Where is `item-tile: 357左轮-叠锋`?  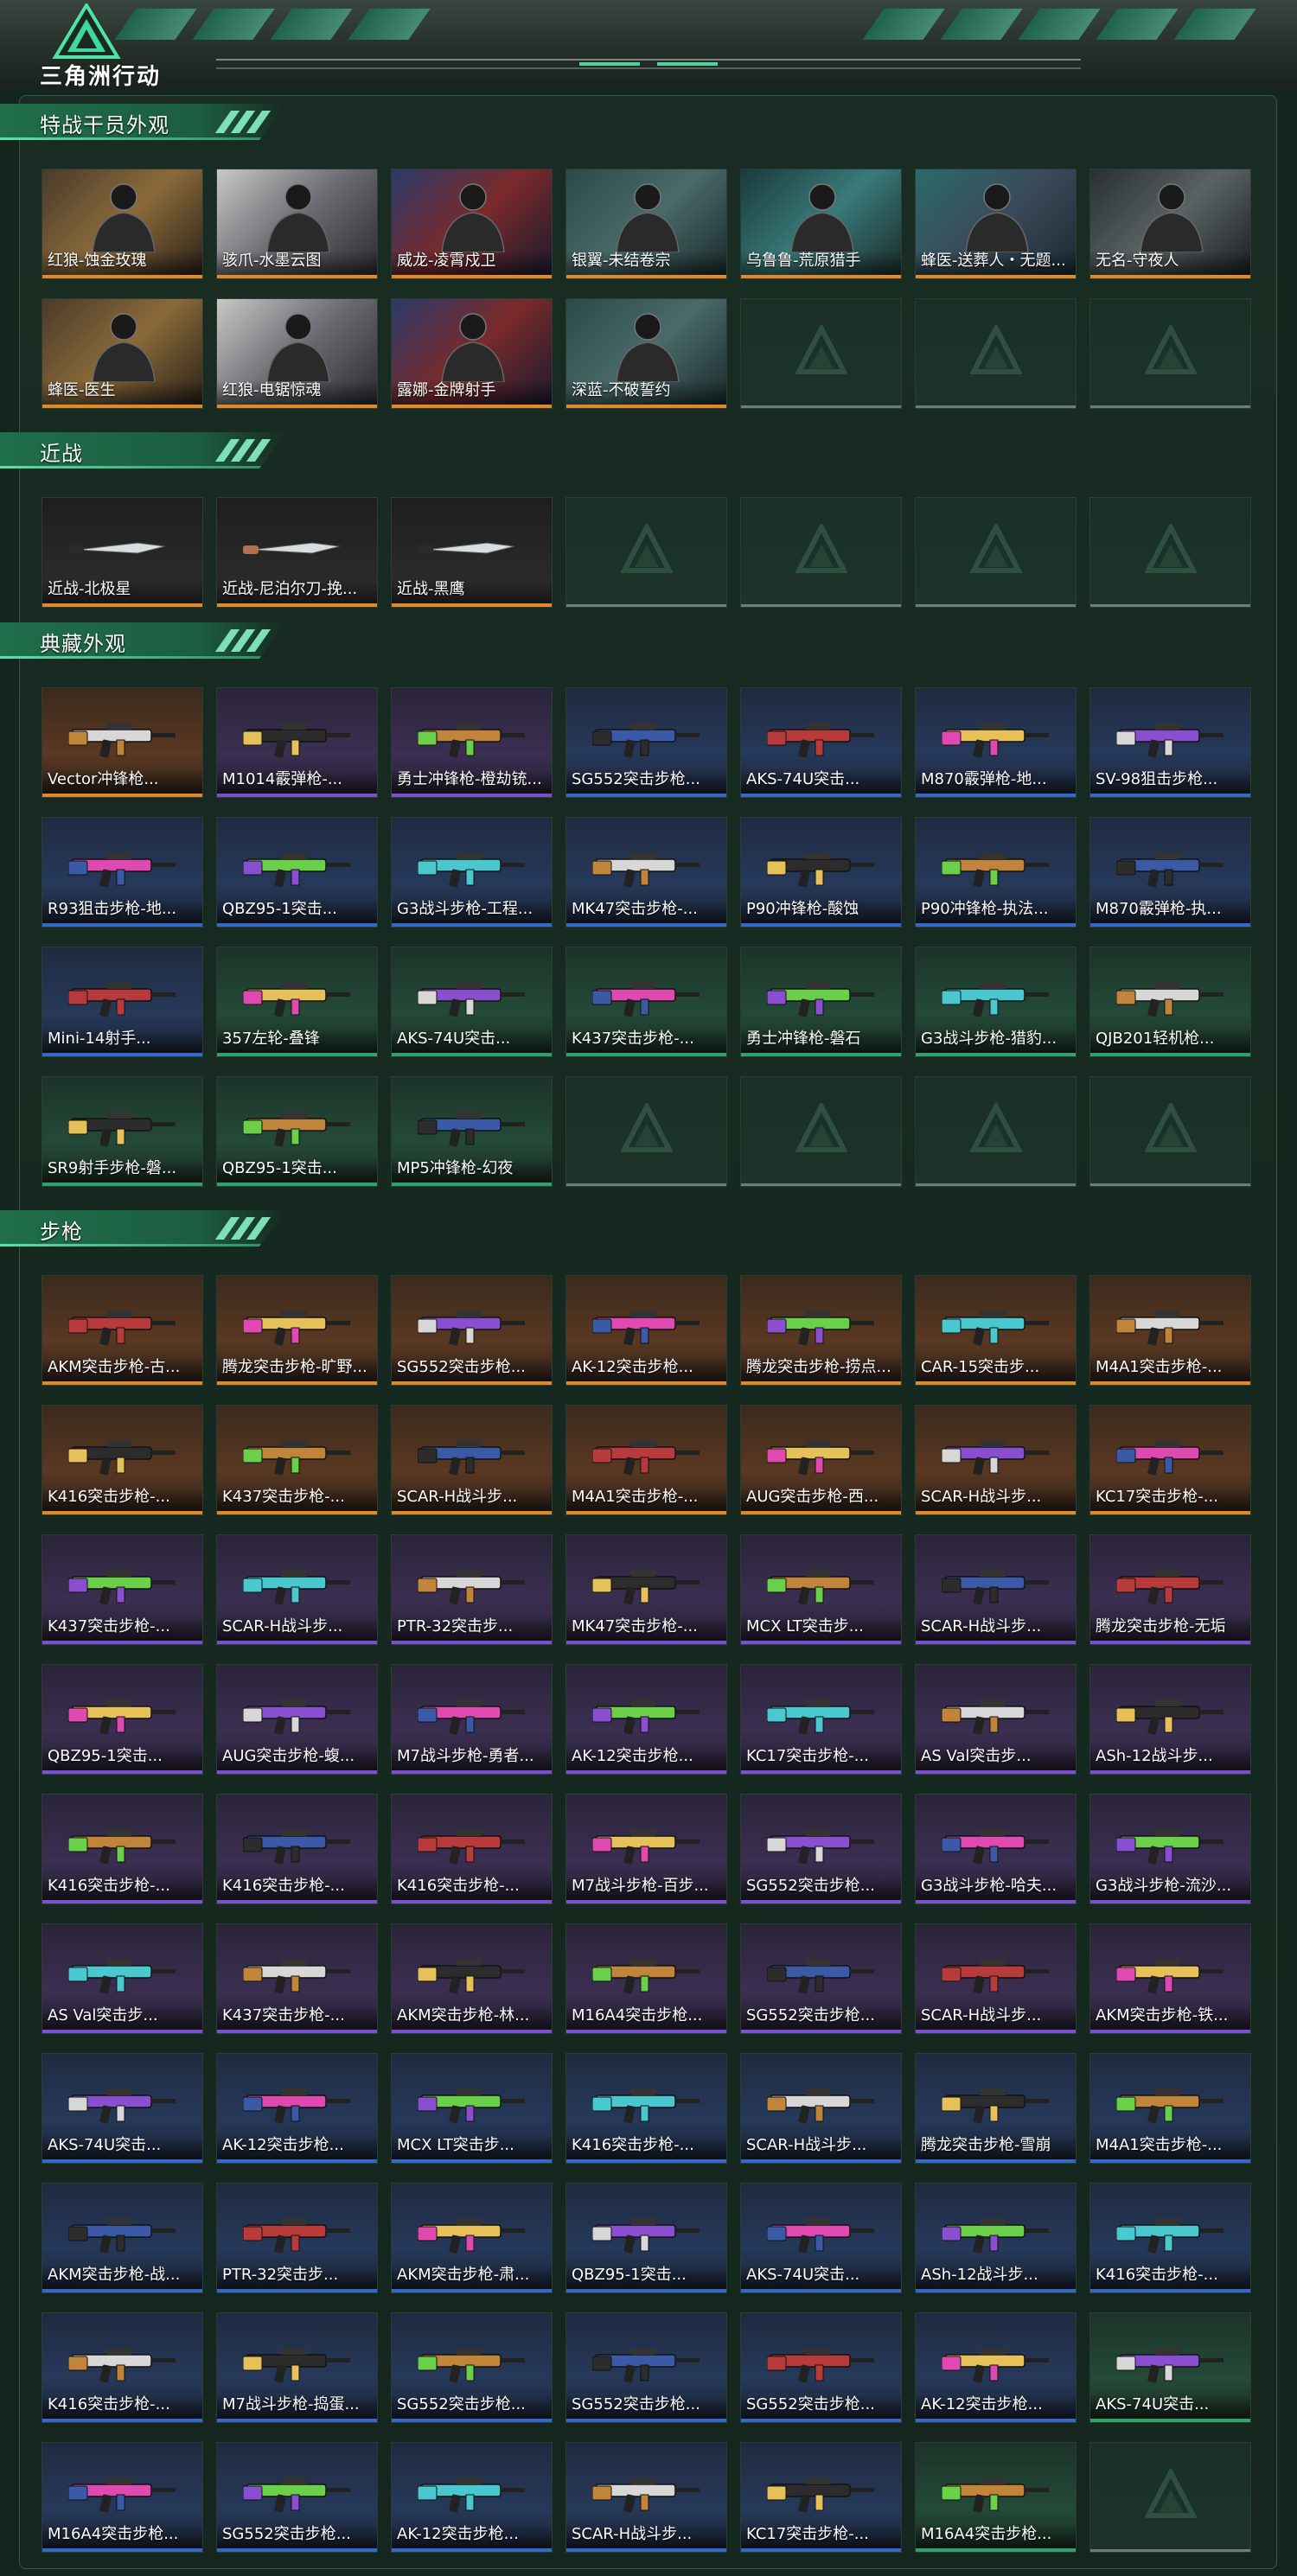 item-tile: 357左轮-叠锋 is located at coordinates (297, 1002).